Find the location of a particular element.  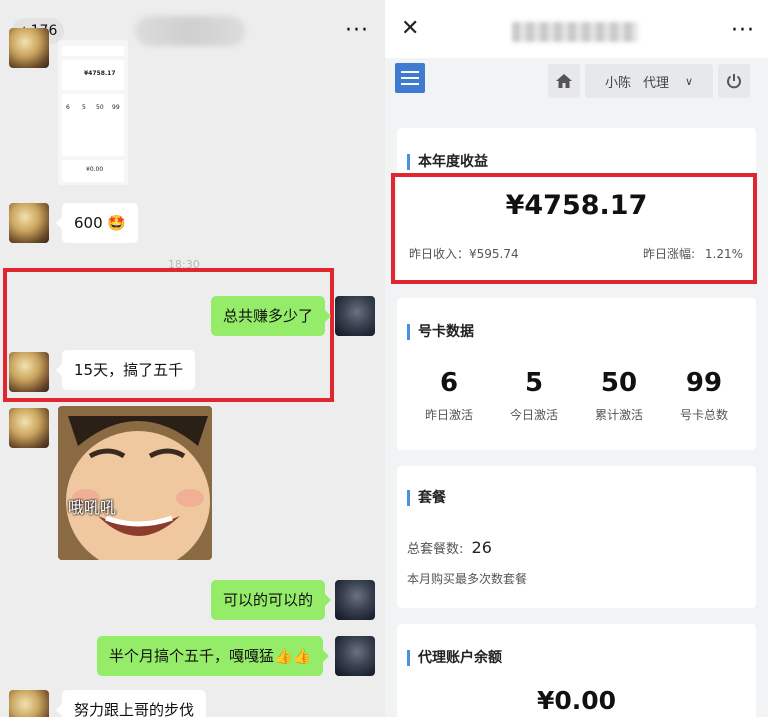

agent-balance-title: 代理账户余额 is located at coordinates (454, 658).